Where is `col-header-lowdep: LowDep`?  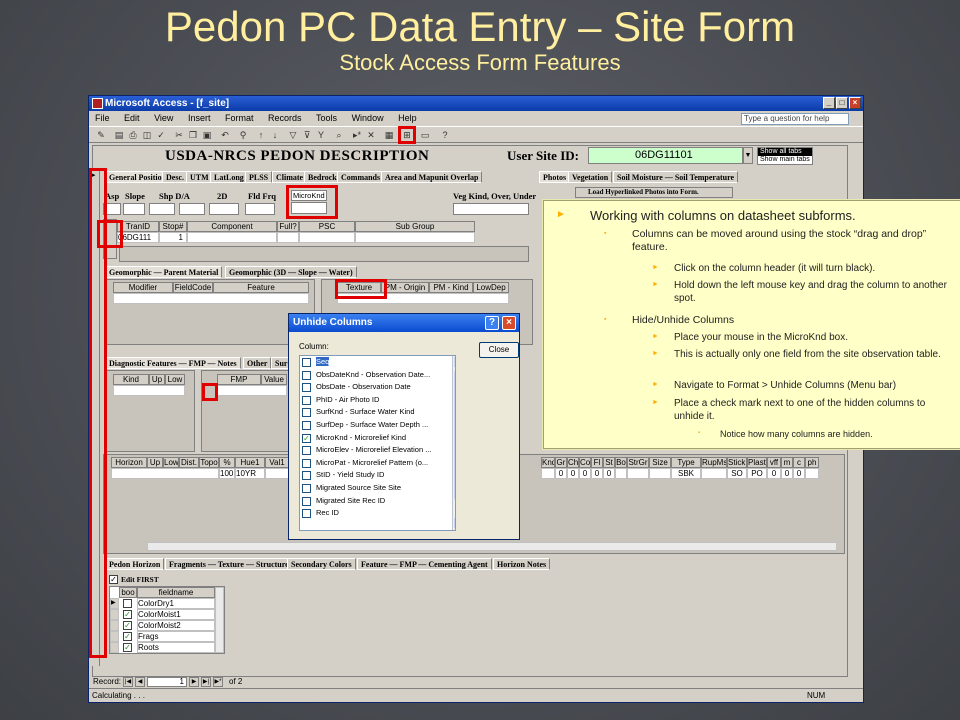
col-header-lowdep: LowDep is located at coordinates (491, 287).